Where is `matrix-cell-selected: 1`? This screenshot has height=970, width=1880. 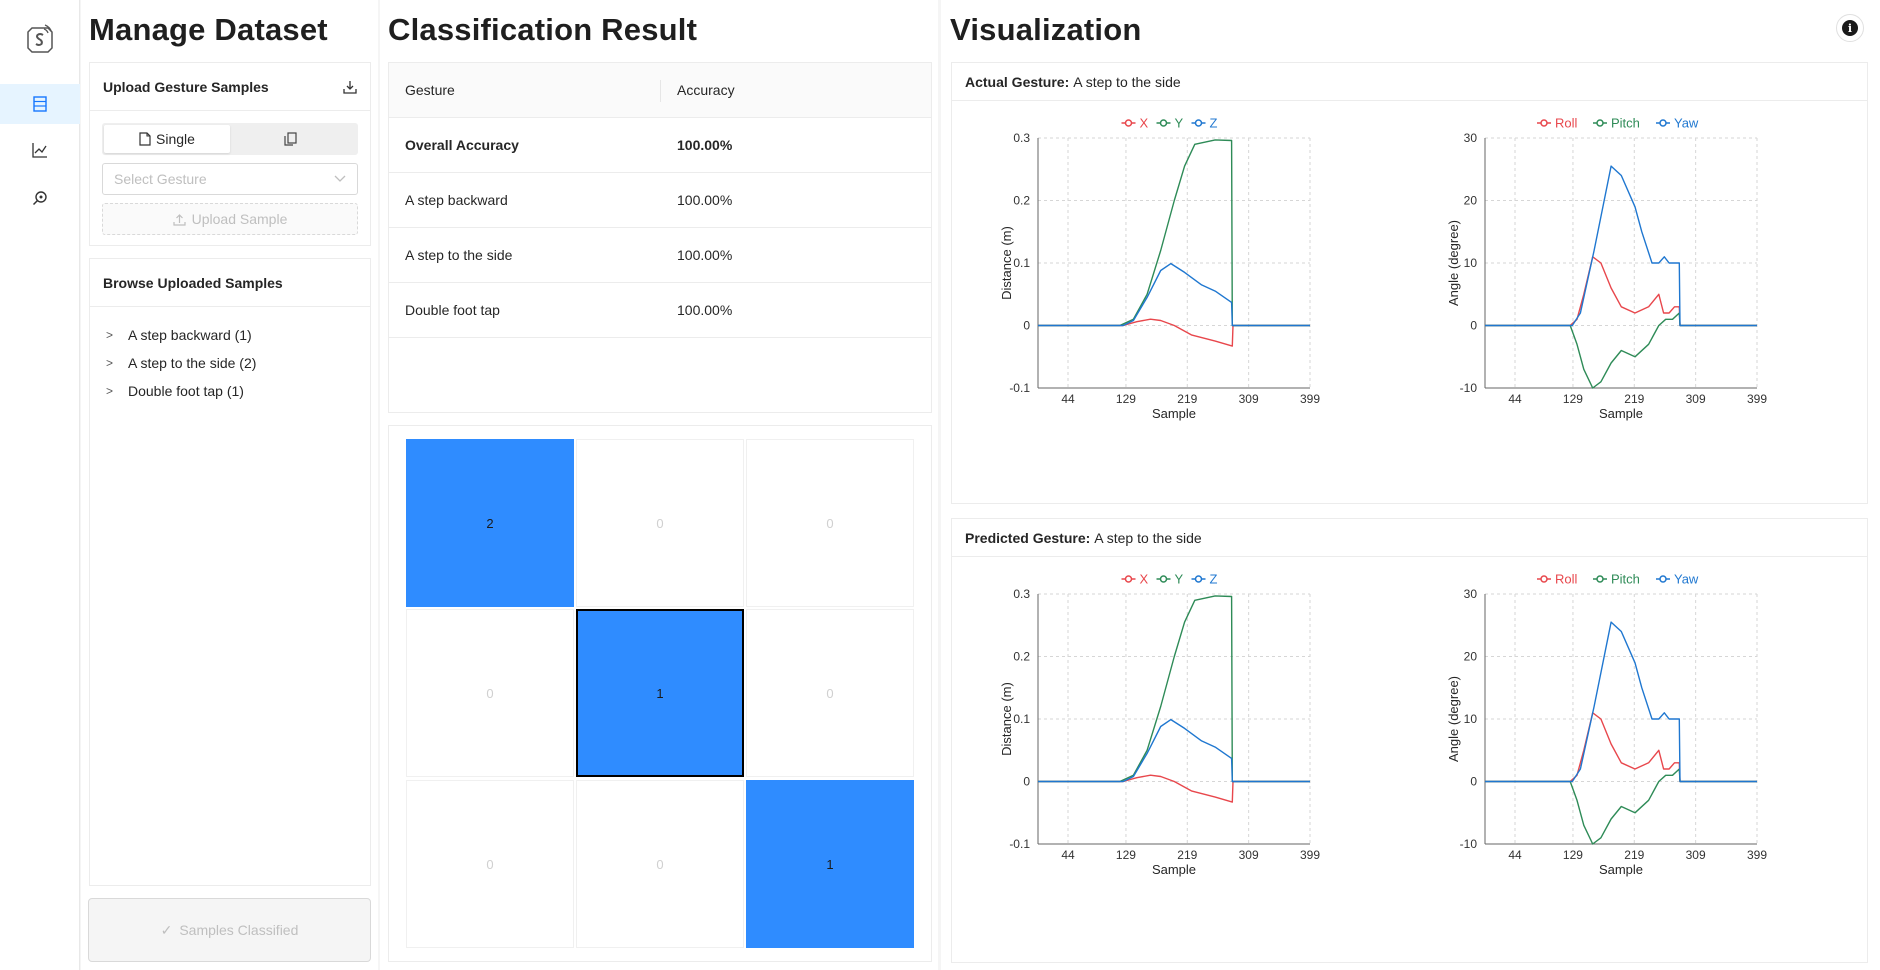 matrix-cell-selected: 1 is located at coordinates (660, 693).